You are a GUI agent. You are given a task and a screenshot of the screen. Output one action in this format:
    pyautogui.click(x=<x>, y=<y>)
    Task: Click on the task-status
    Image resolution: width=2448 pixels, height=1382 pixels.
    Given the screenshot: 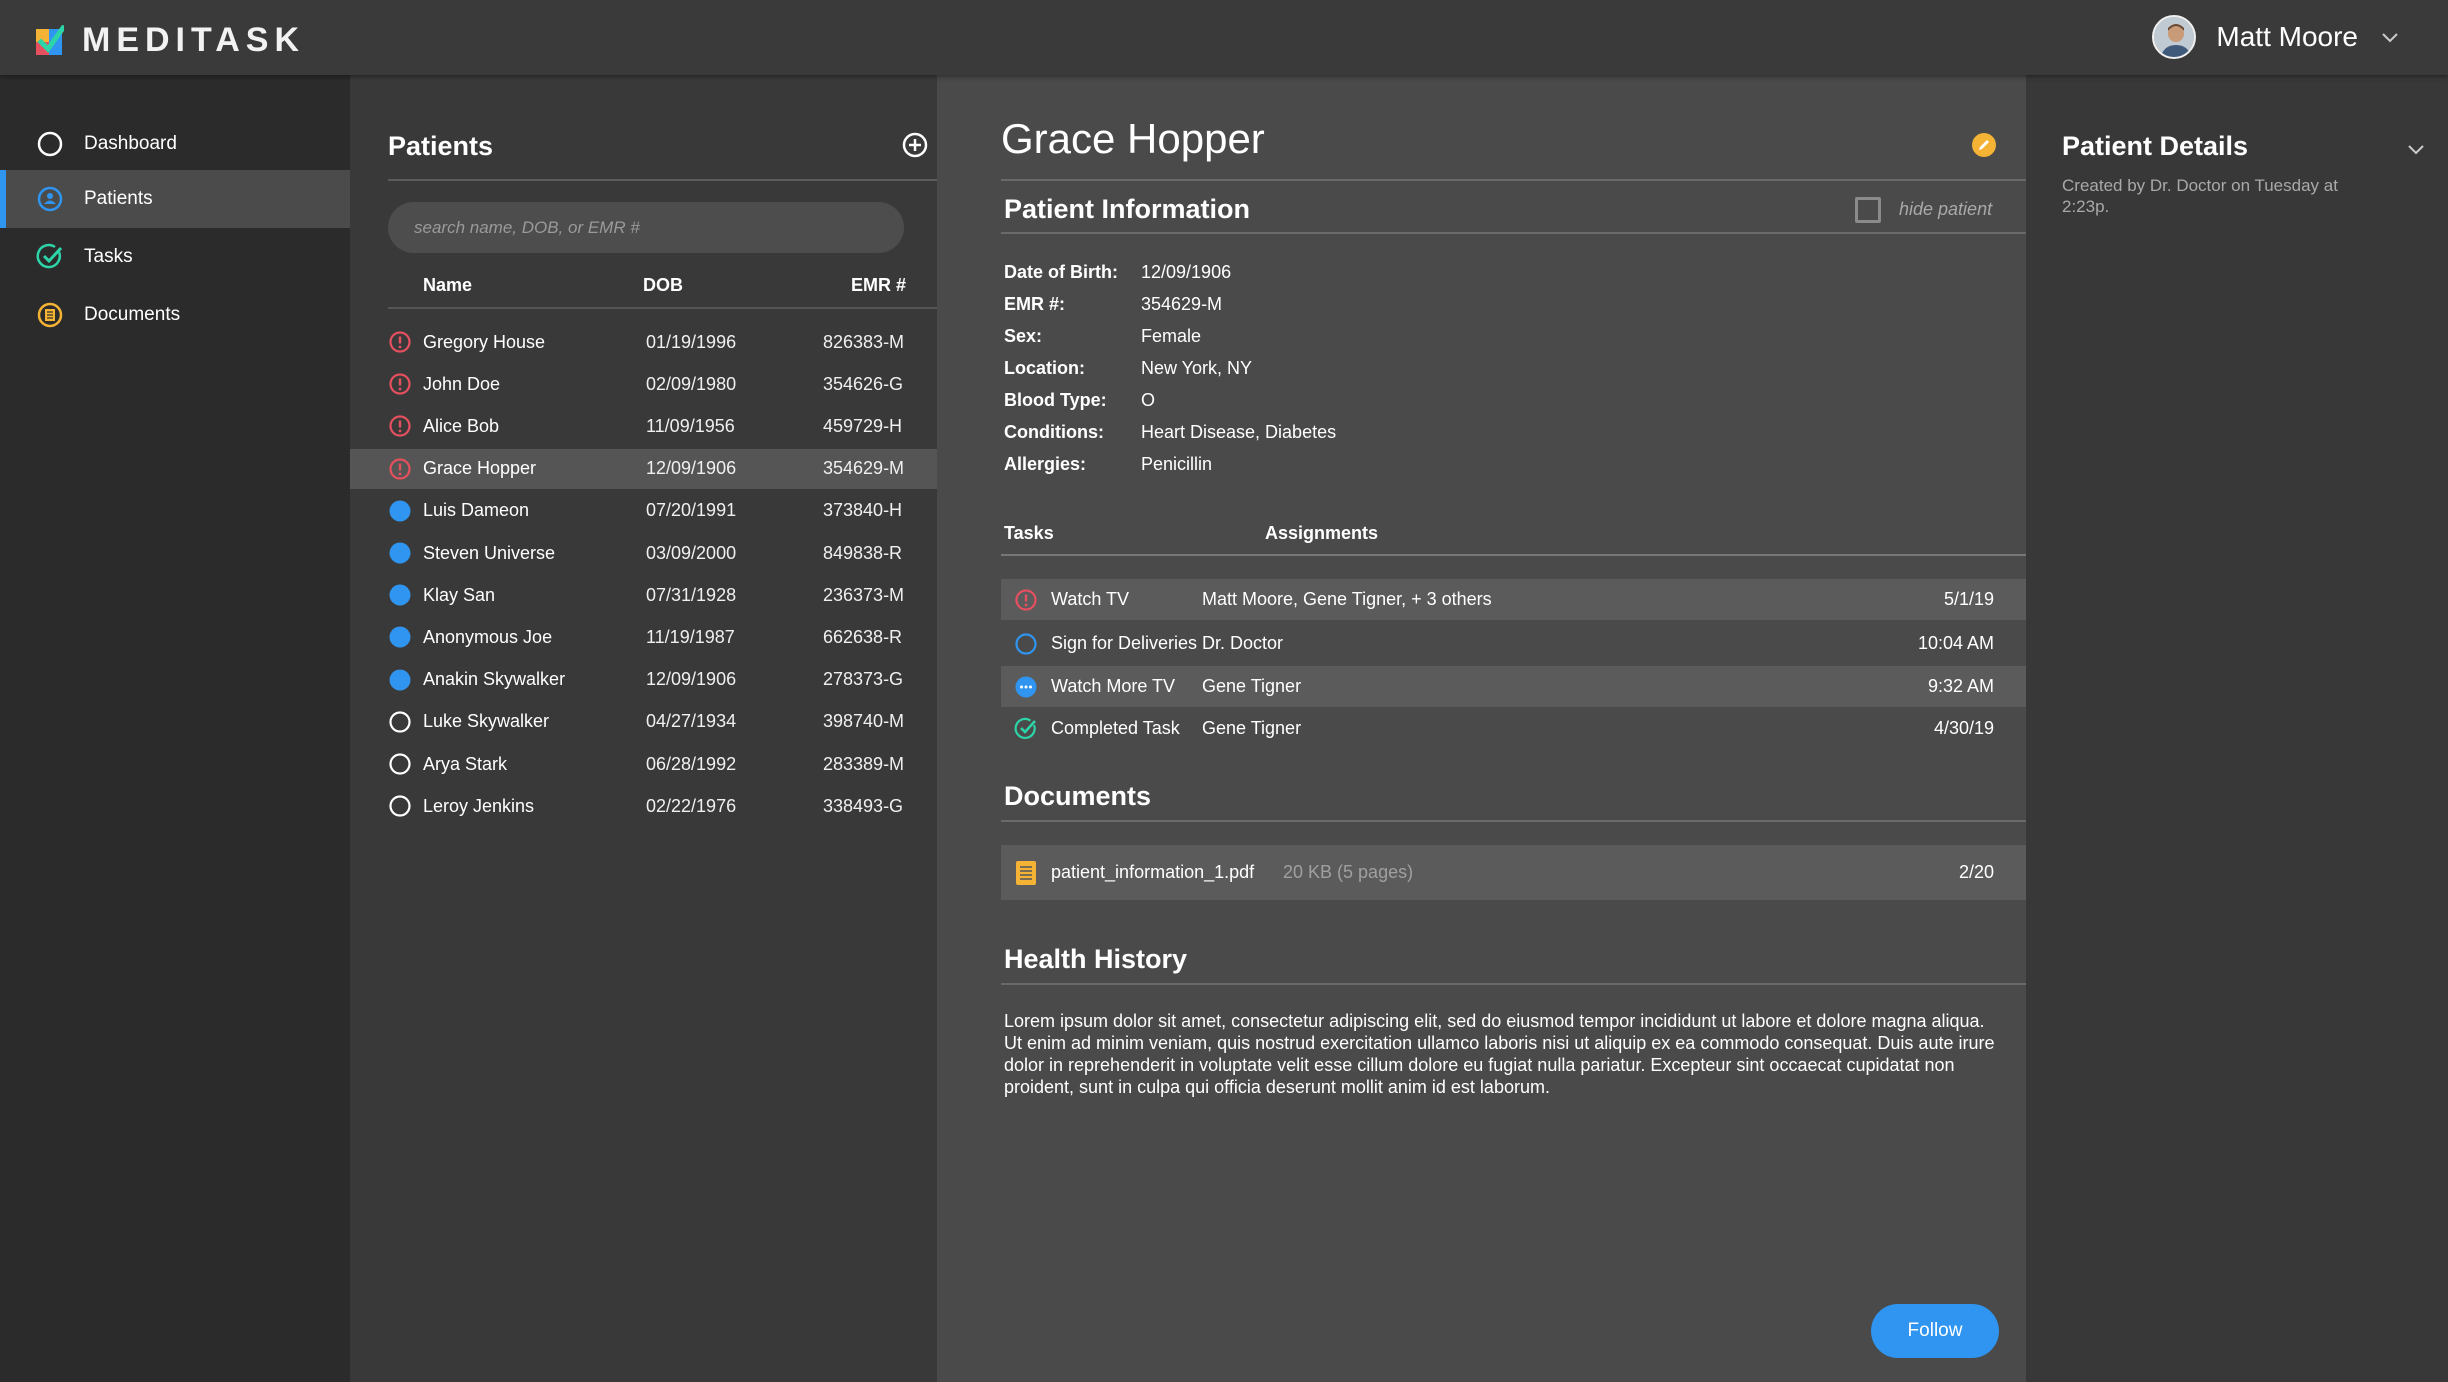 What is the action you would take?
    pyautogui.click(x=1026, y=729)
    